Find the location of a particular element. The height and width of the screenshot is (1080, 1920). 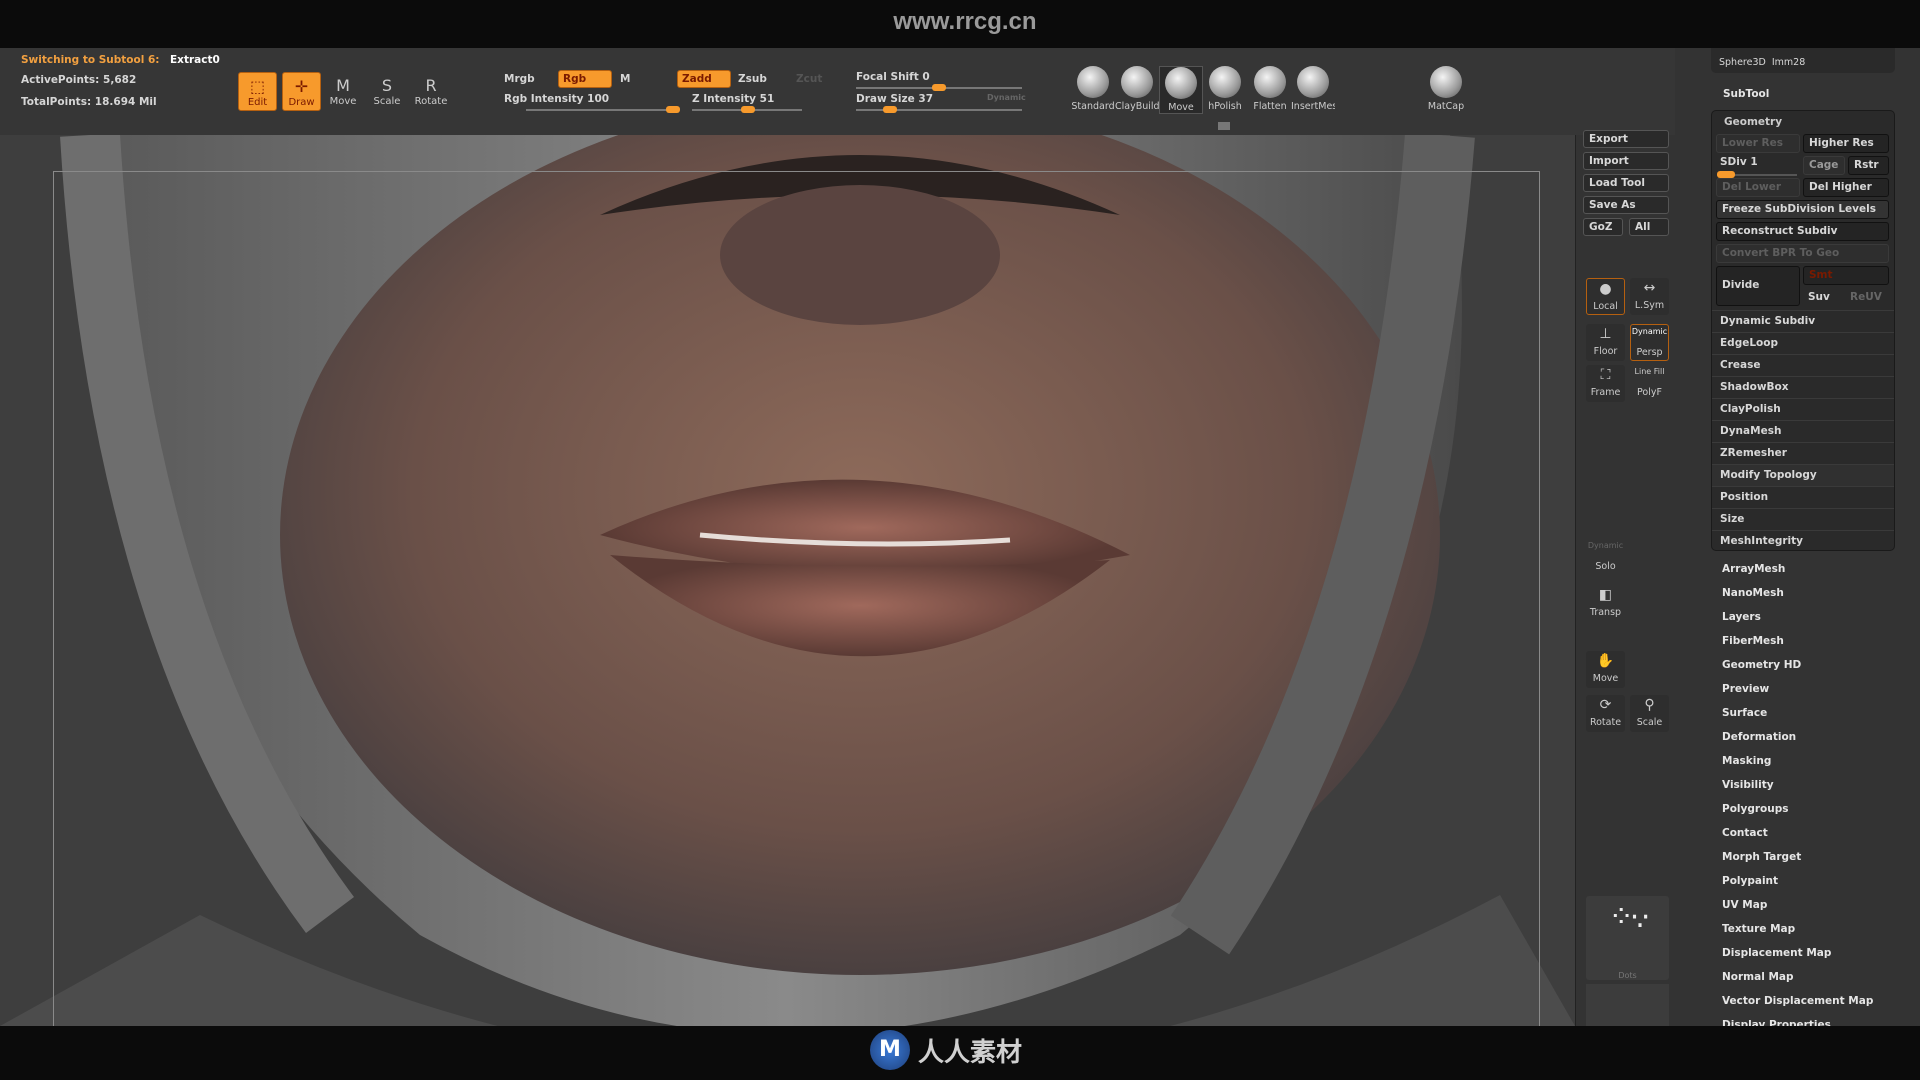

shelf-scrollbar is located at coordinates (1224, 126).